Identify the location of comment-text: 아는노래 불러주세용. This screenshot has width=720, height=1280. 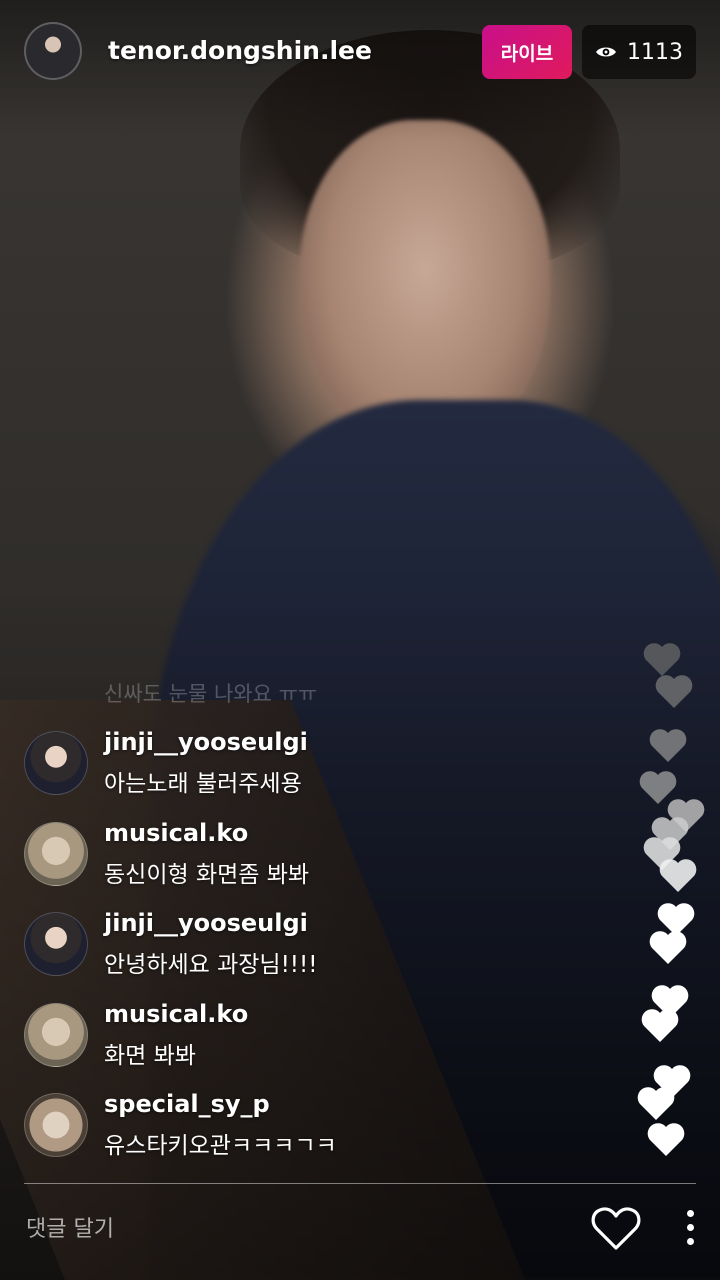
(203, 784).